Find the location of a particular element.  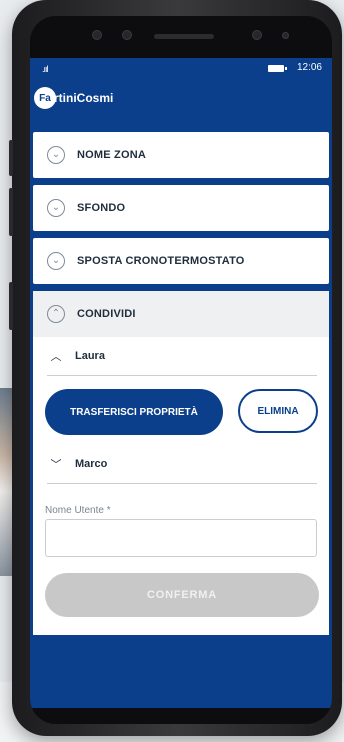

chevron-up-icon: ⌃ is located at coordinates (56, 314).